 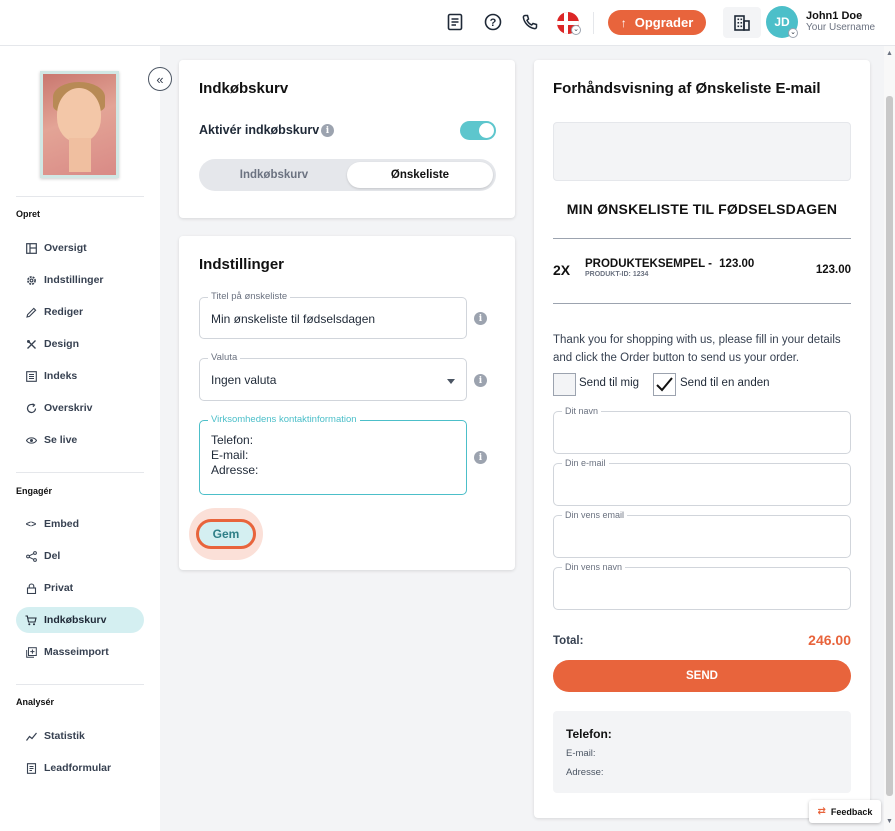 I want to click on field-legend: Valuta, so click(x=224, y=357).